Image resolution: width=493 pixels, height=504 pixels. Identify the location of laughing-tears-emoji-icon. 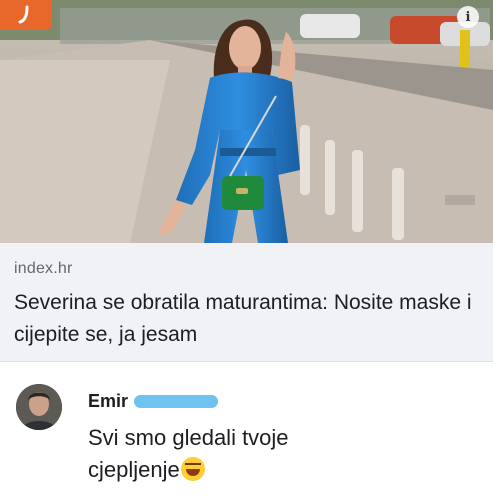
(192, 469).